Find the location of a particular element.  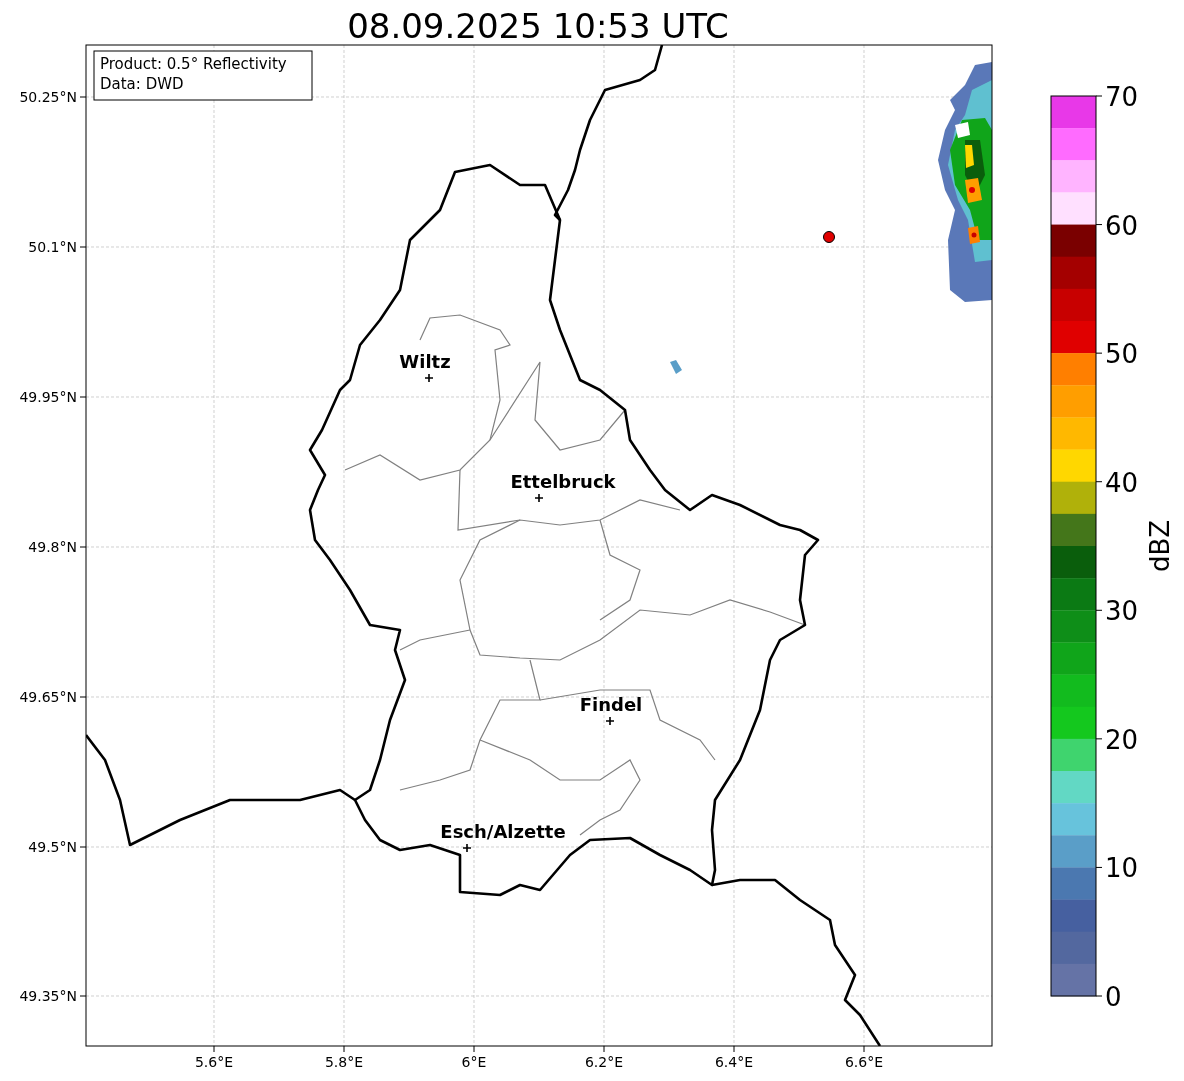

chart-title: 08.09.2025 10:53 UTC is located at coordinates (538, 26).